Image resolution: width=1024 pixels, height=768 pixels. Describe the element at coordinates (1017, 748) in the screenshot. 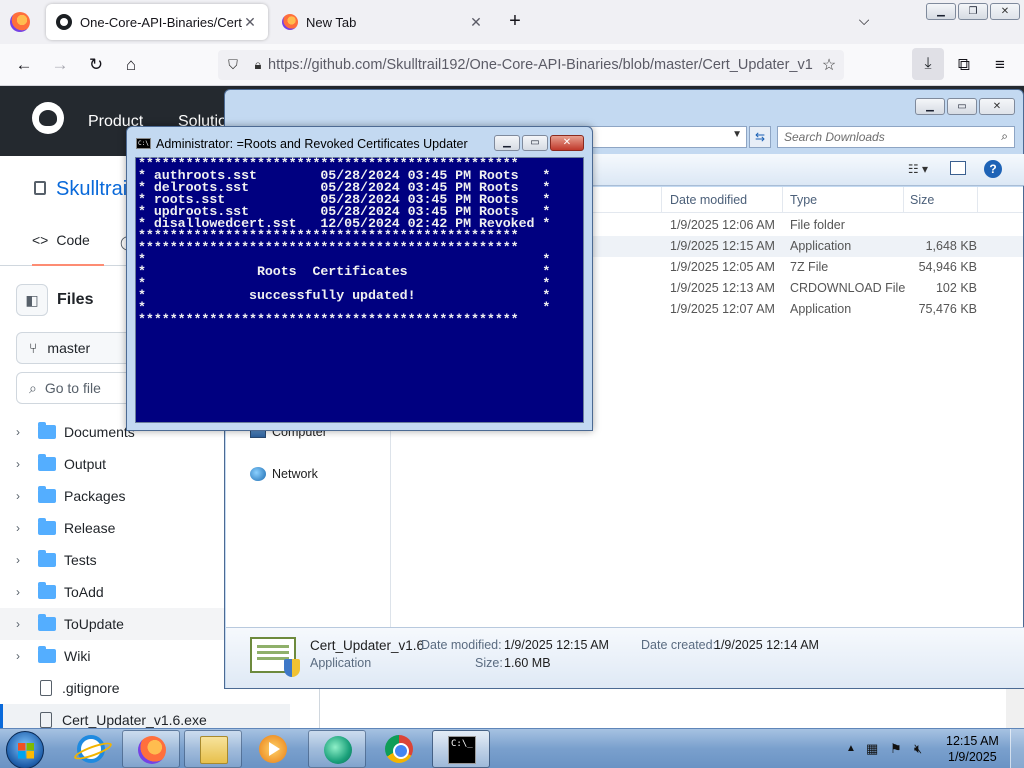

I see `show-desktop-button` at that location.